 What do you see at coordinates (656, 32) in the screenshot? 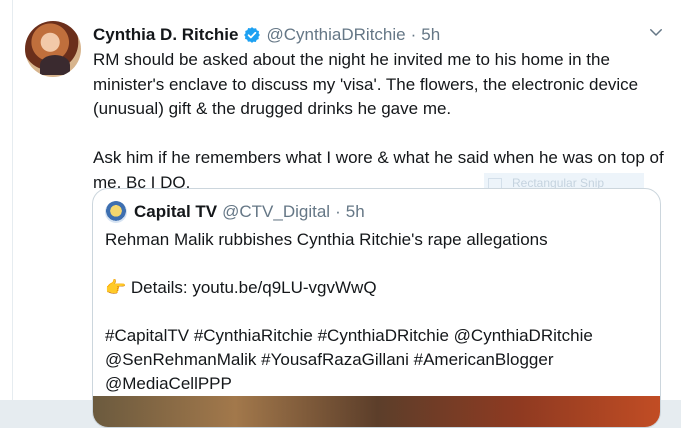
I see `chevron-down-icon` at bounding box center [656, 32].